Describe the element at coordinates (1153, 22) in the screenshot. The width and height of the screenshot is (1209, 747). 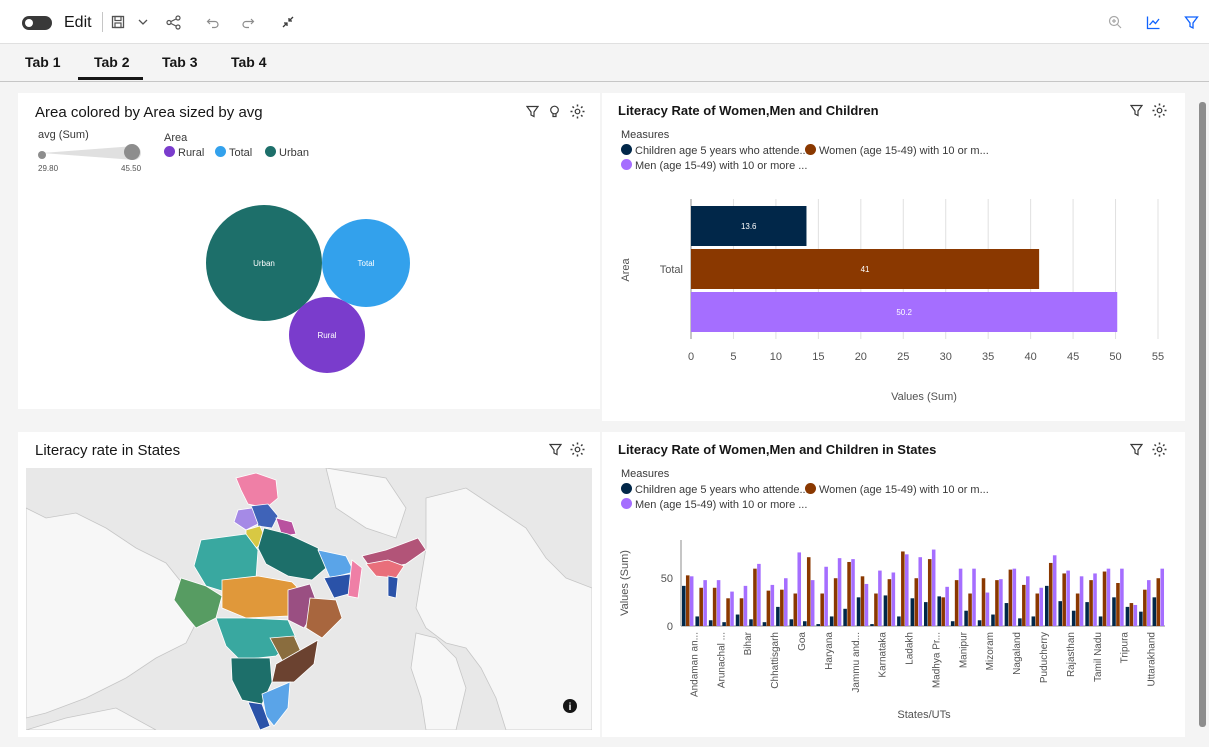
I see `line-chart-icon` at that location.